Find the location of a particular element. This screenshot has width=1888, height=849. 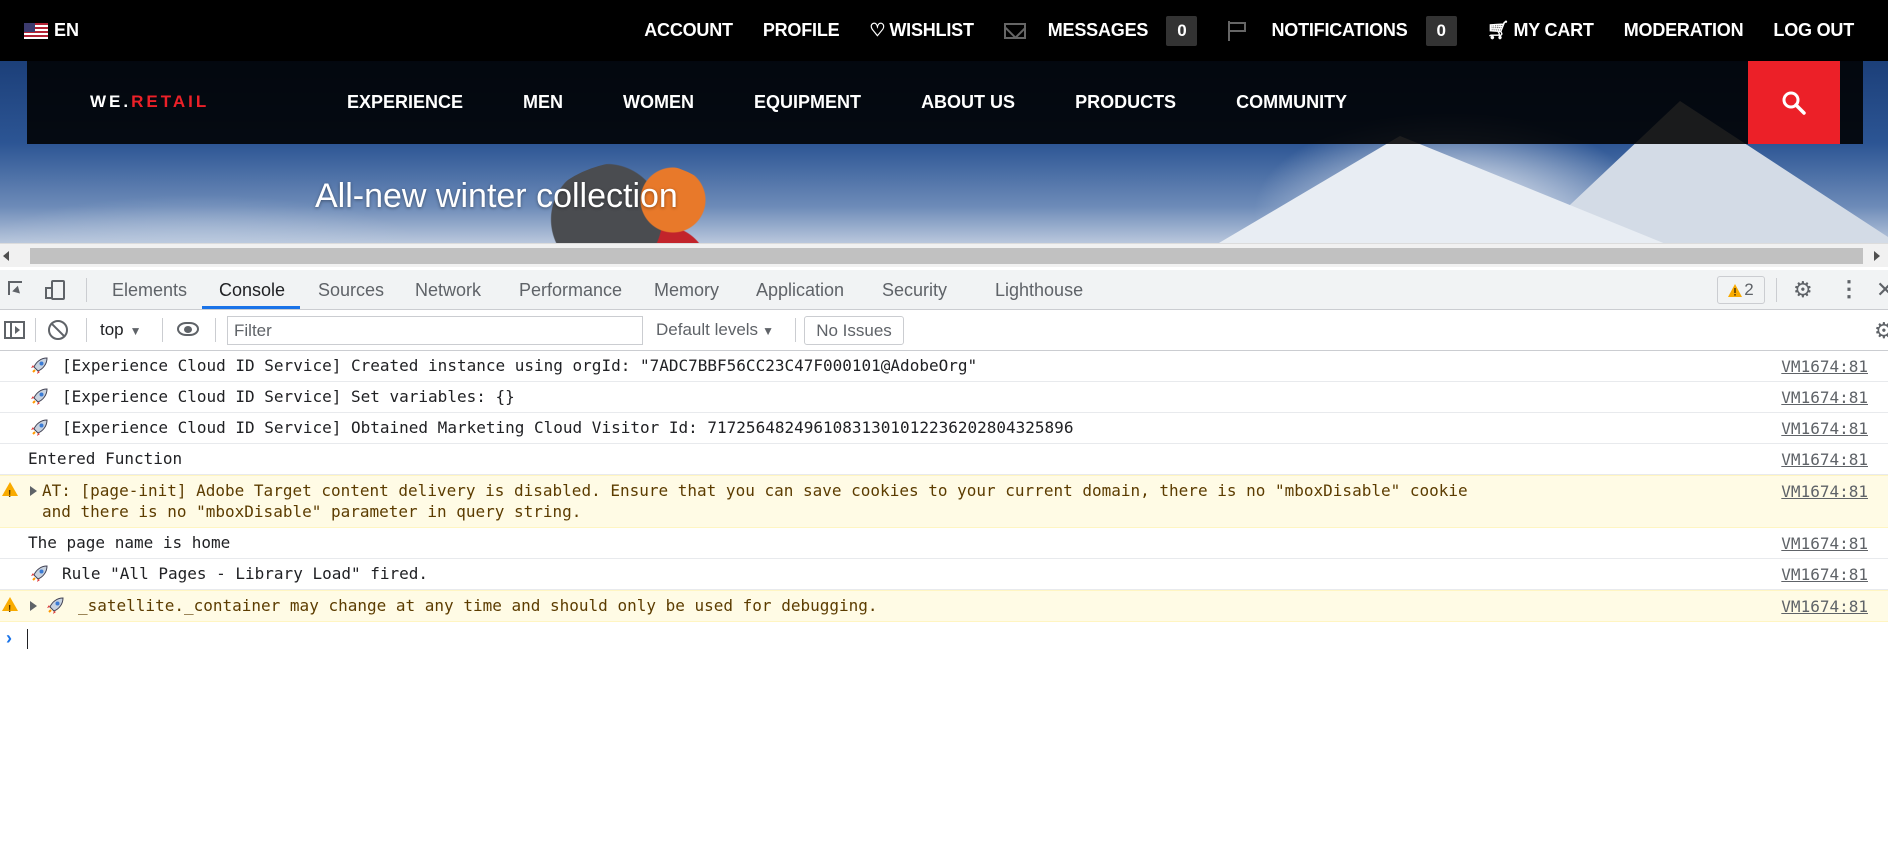

nav-women: WOMEN is located at coordinates (658, 102).